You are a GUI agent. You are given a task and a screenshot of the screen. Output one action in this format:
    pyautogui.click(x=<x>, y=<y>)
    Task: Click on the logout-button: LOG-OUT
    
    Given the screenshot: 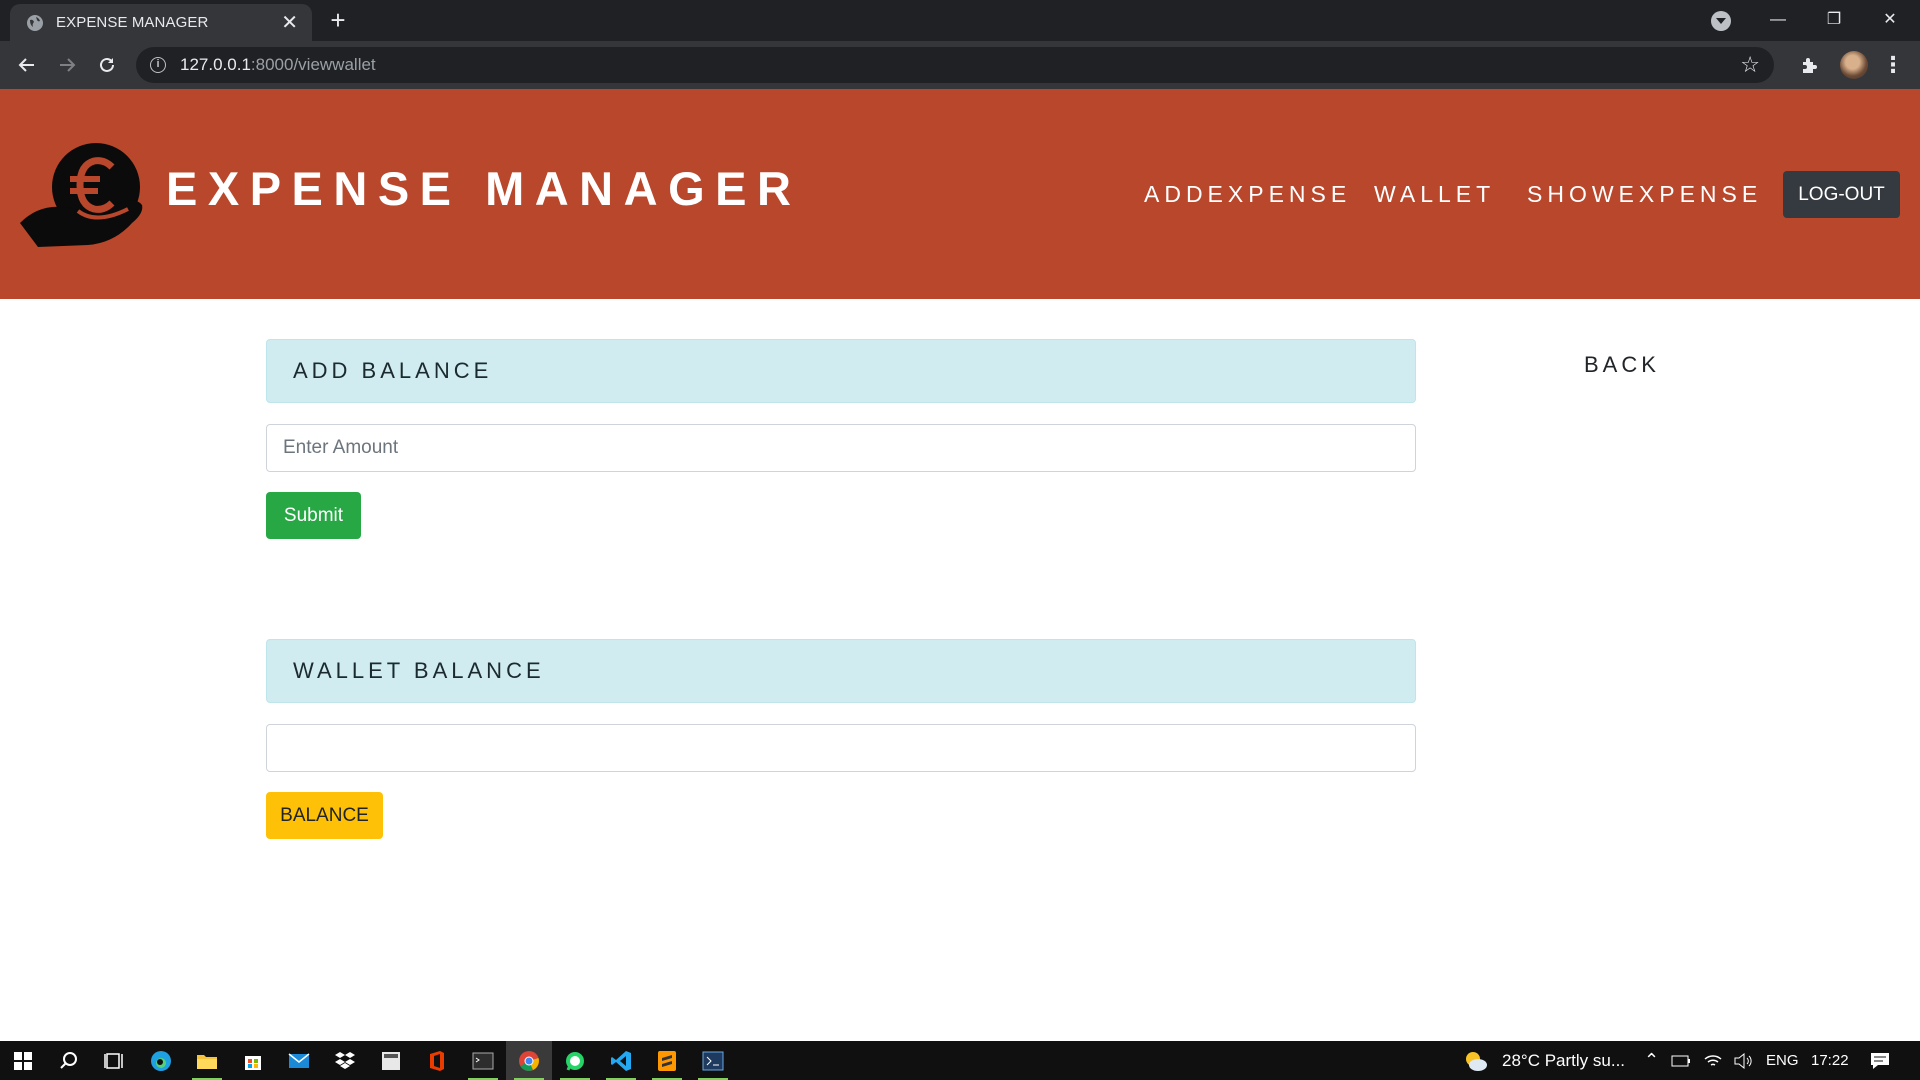 What is the action you would take?
    pyautogui.click(x=1841, y=194)
    